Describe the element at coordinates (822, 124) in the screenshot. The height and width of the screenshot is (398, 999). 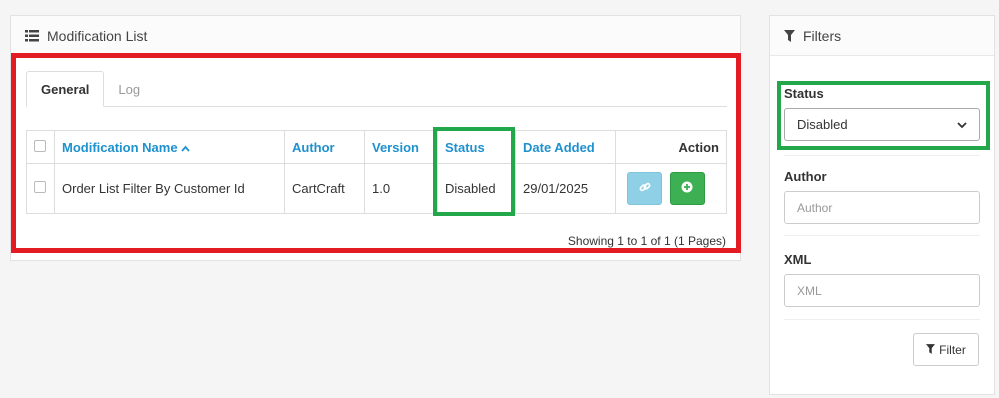
I see `status-select-value: Disabled` at that location.